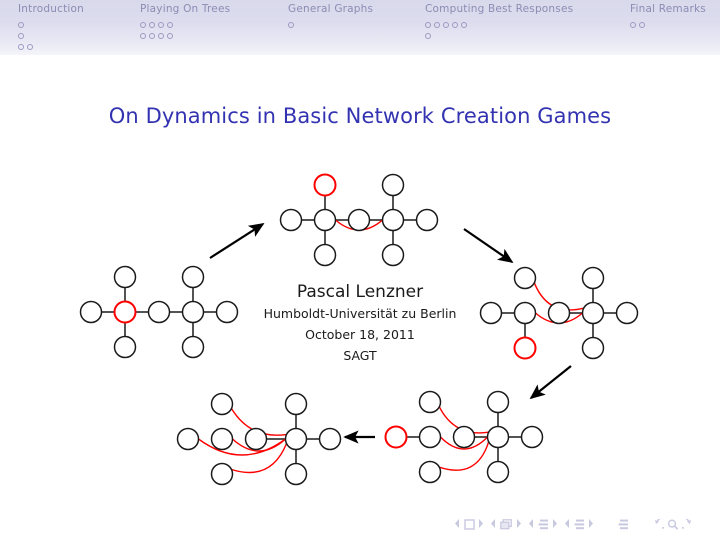 The height and width of the screenshot is (541, 720). What do you see at coordinates (623, 524) in the screenshot?
I see `doc-icon` at bounding box center [623, 524].